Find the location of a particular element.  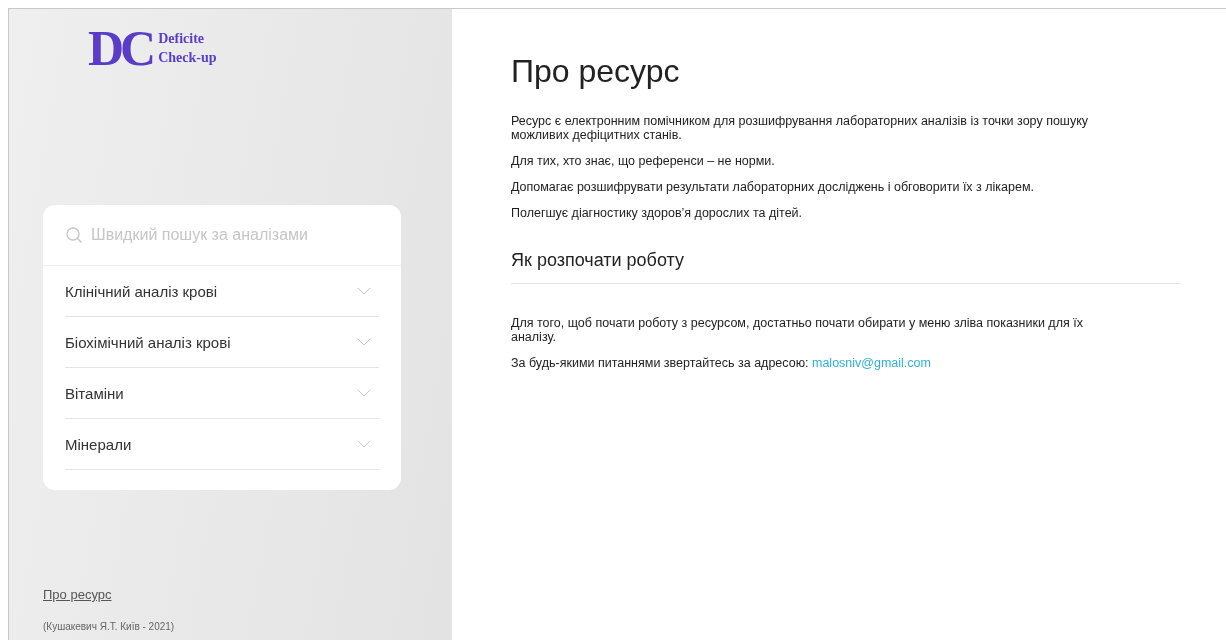

paragraph: Полегшує діагностику здоров’я дорослих та дітей. is located at coordinates (657, 213).